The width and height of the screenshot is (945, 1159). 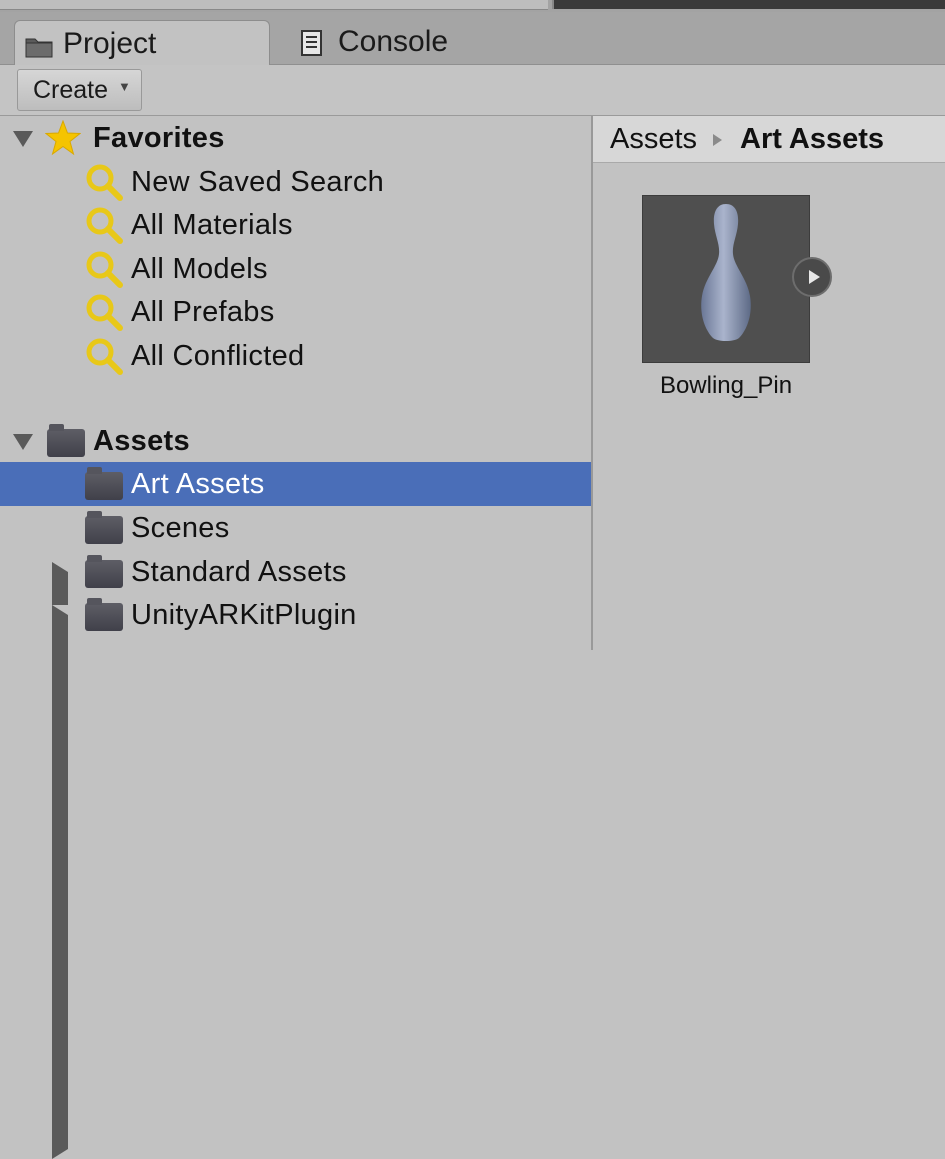 I want to click on tree-item-scenes: Scenes, so click(x=295, y=528).